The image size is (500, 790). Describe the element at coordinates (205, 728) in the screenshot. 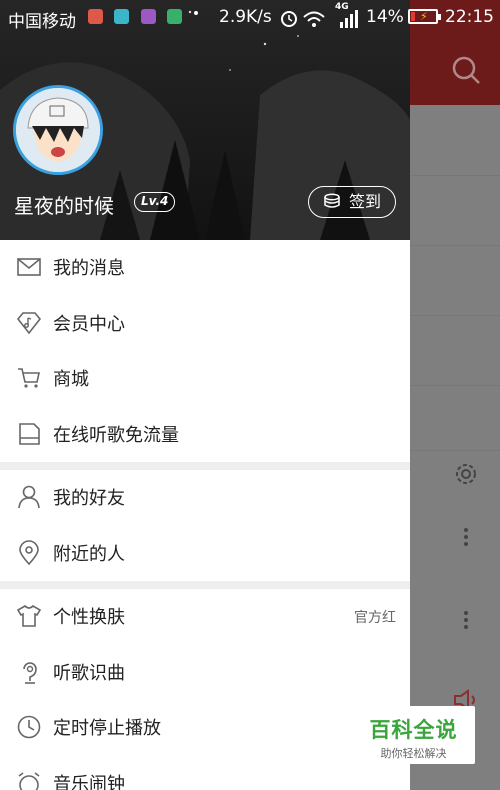

I see `menu-item-sleep-timer: 定时停止播放` at that location.